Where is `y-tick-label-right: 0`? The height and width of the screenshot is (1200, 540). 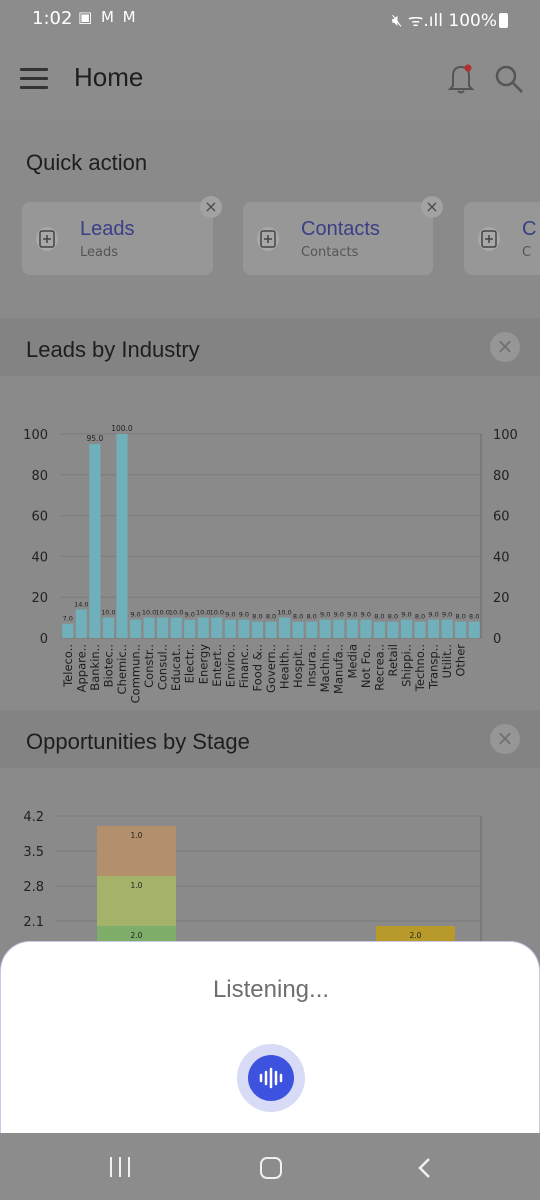 y-tick-label-right: 0 is located at coordinates (497, 639).